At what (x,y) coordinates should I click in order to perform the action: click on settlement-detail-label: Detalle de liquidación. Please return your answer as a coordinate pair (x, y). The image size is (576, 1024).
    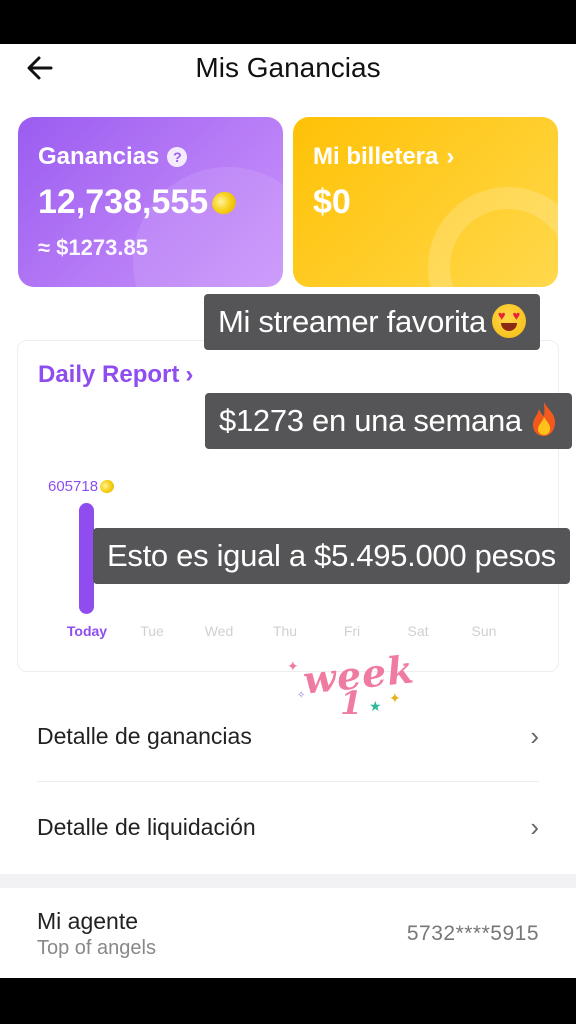
    Looking at the image, I should click on (146, 826).